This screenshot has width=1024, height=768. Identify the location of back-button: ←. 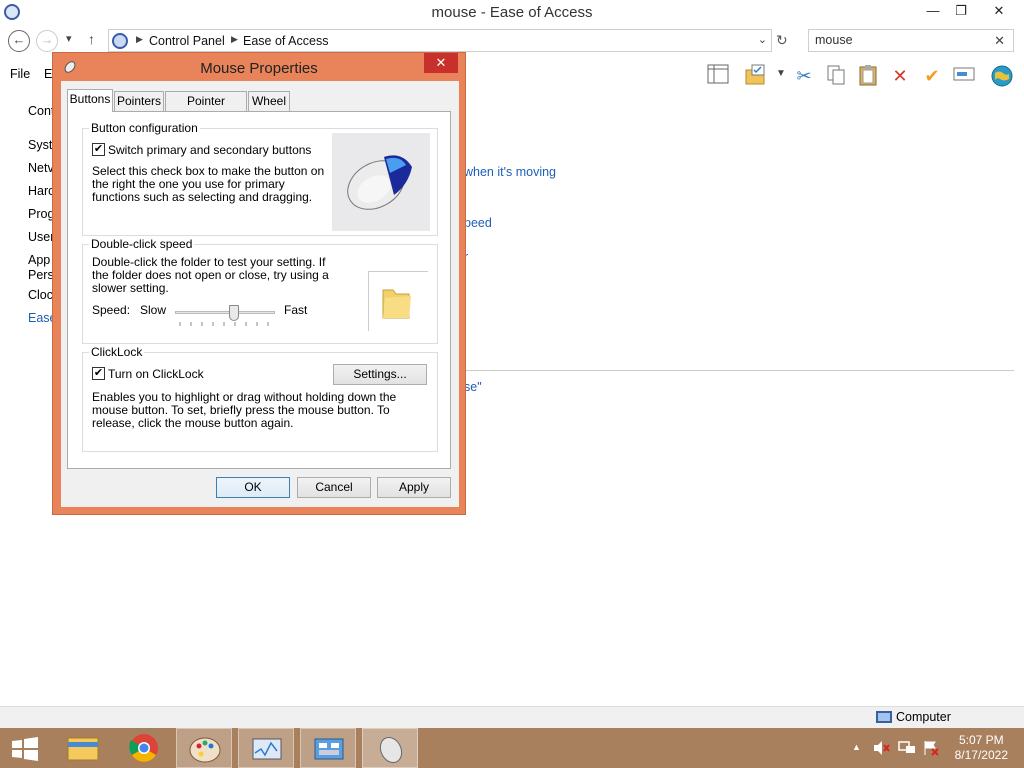
(19, 41).